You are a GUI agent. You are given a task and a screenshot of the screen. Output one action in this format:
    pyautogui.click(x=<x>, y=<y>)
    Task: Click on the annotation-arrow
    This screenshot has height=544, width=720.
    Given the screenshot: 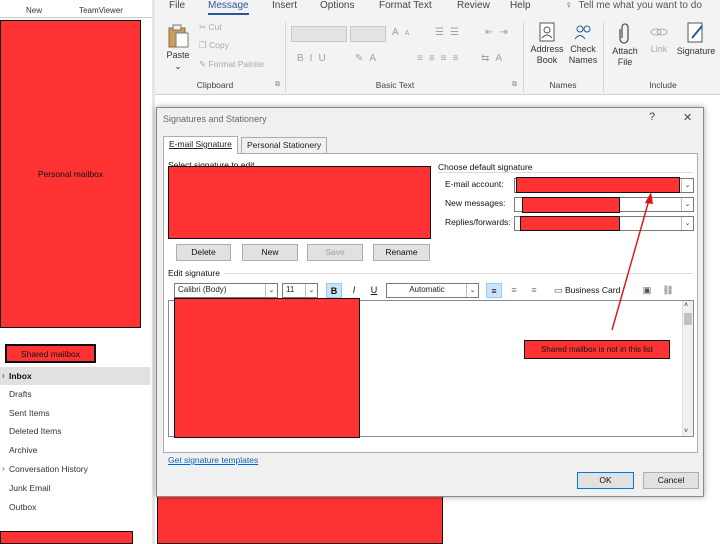 What is the action you would take?
    pyautogui.click(x=632, y=261)
    